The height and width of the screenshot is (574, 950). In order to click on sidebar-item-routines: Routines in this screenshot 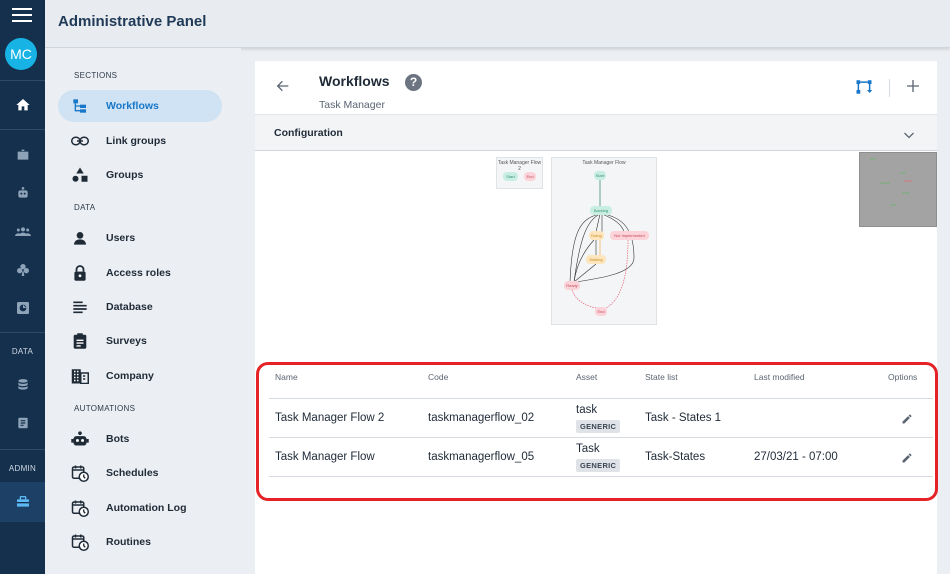, I will do `click(140, 542)`.